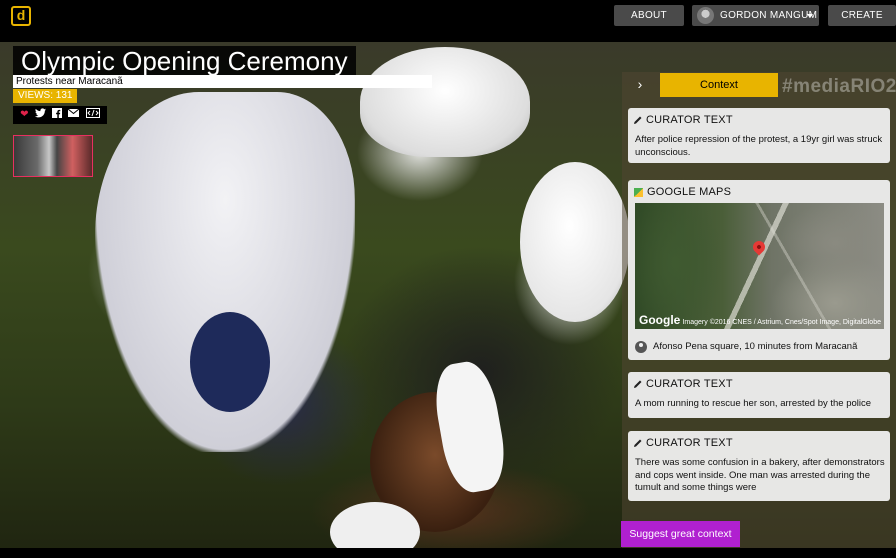  What do you see at coordinates (40, 115) in the screenshot?
I see `twitter-icon` at bounding box center [40, 115].